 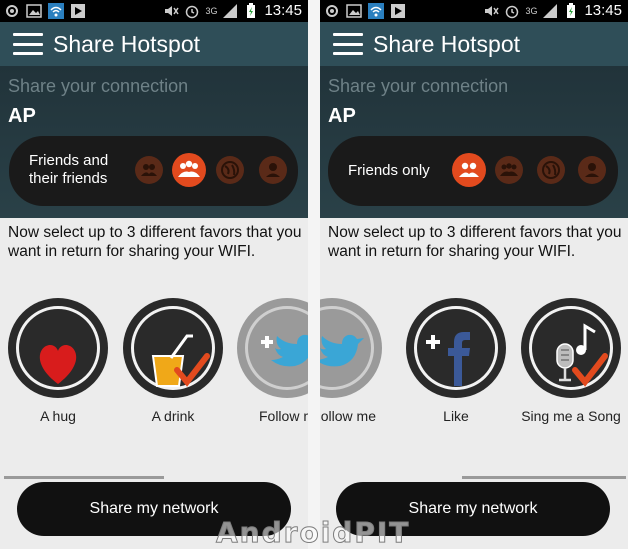 What do you see at coordinates (348, 416) in the screenshot?
I see `favor-label: ollow me` at bounding box center [348, 416].